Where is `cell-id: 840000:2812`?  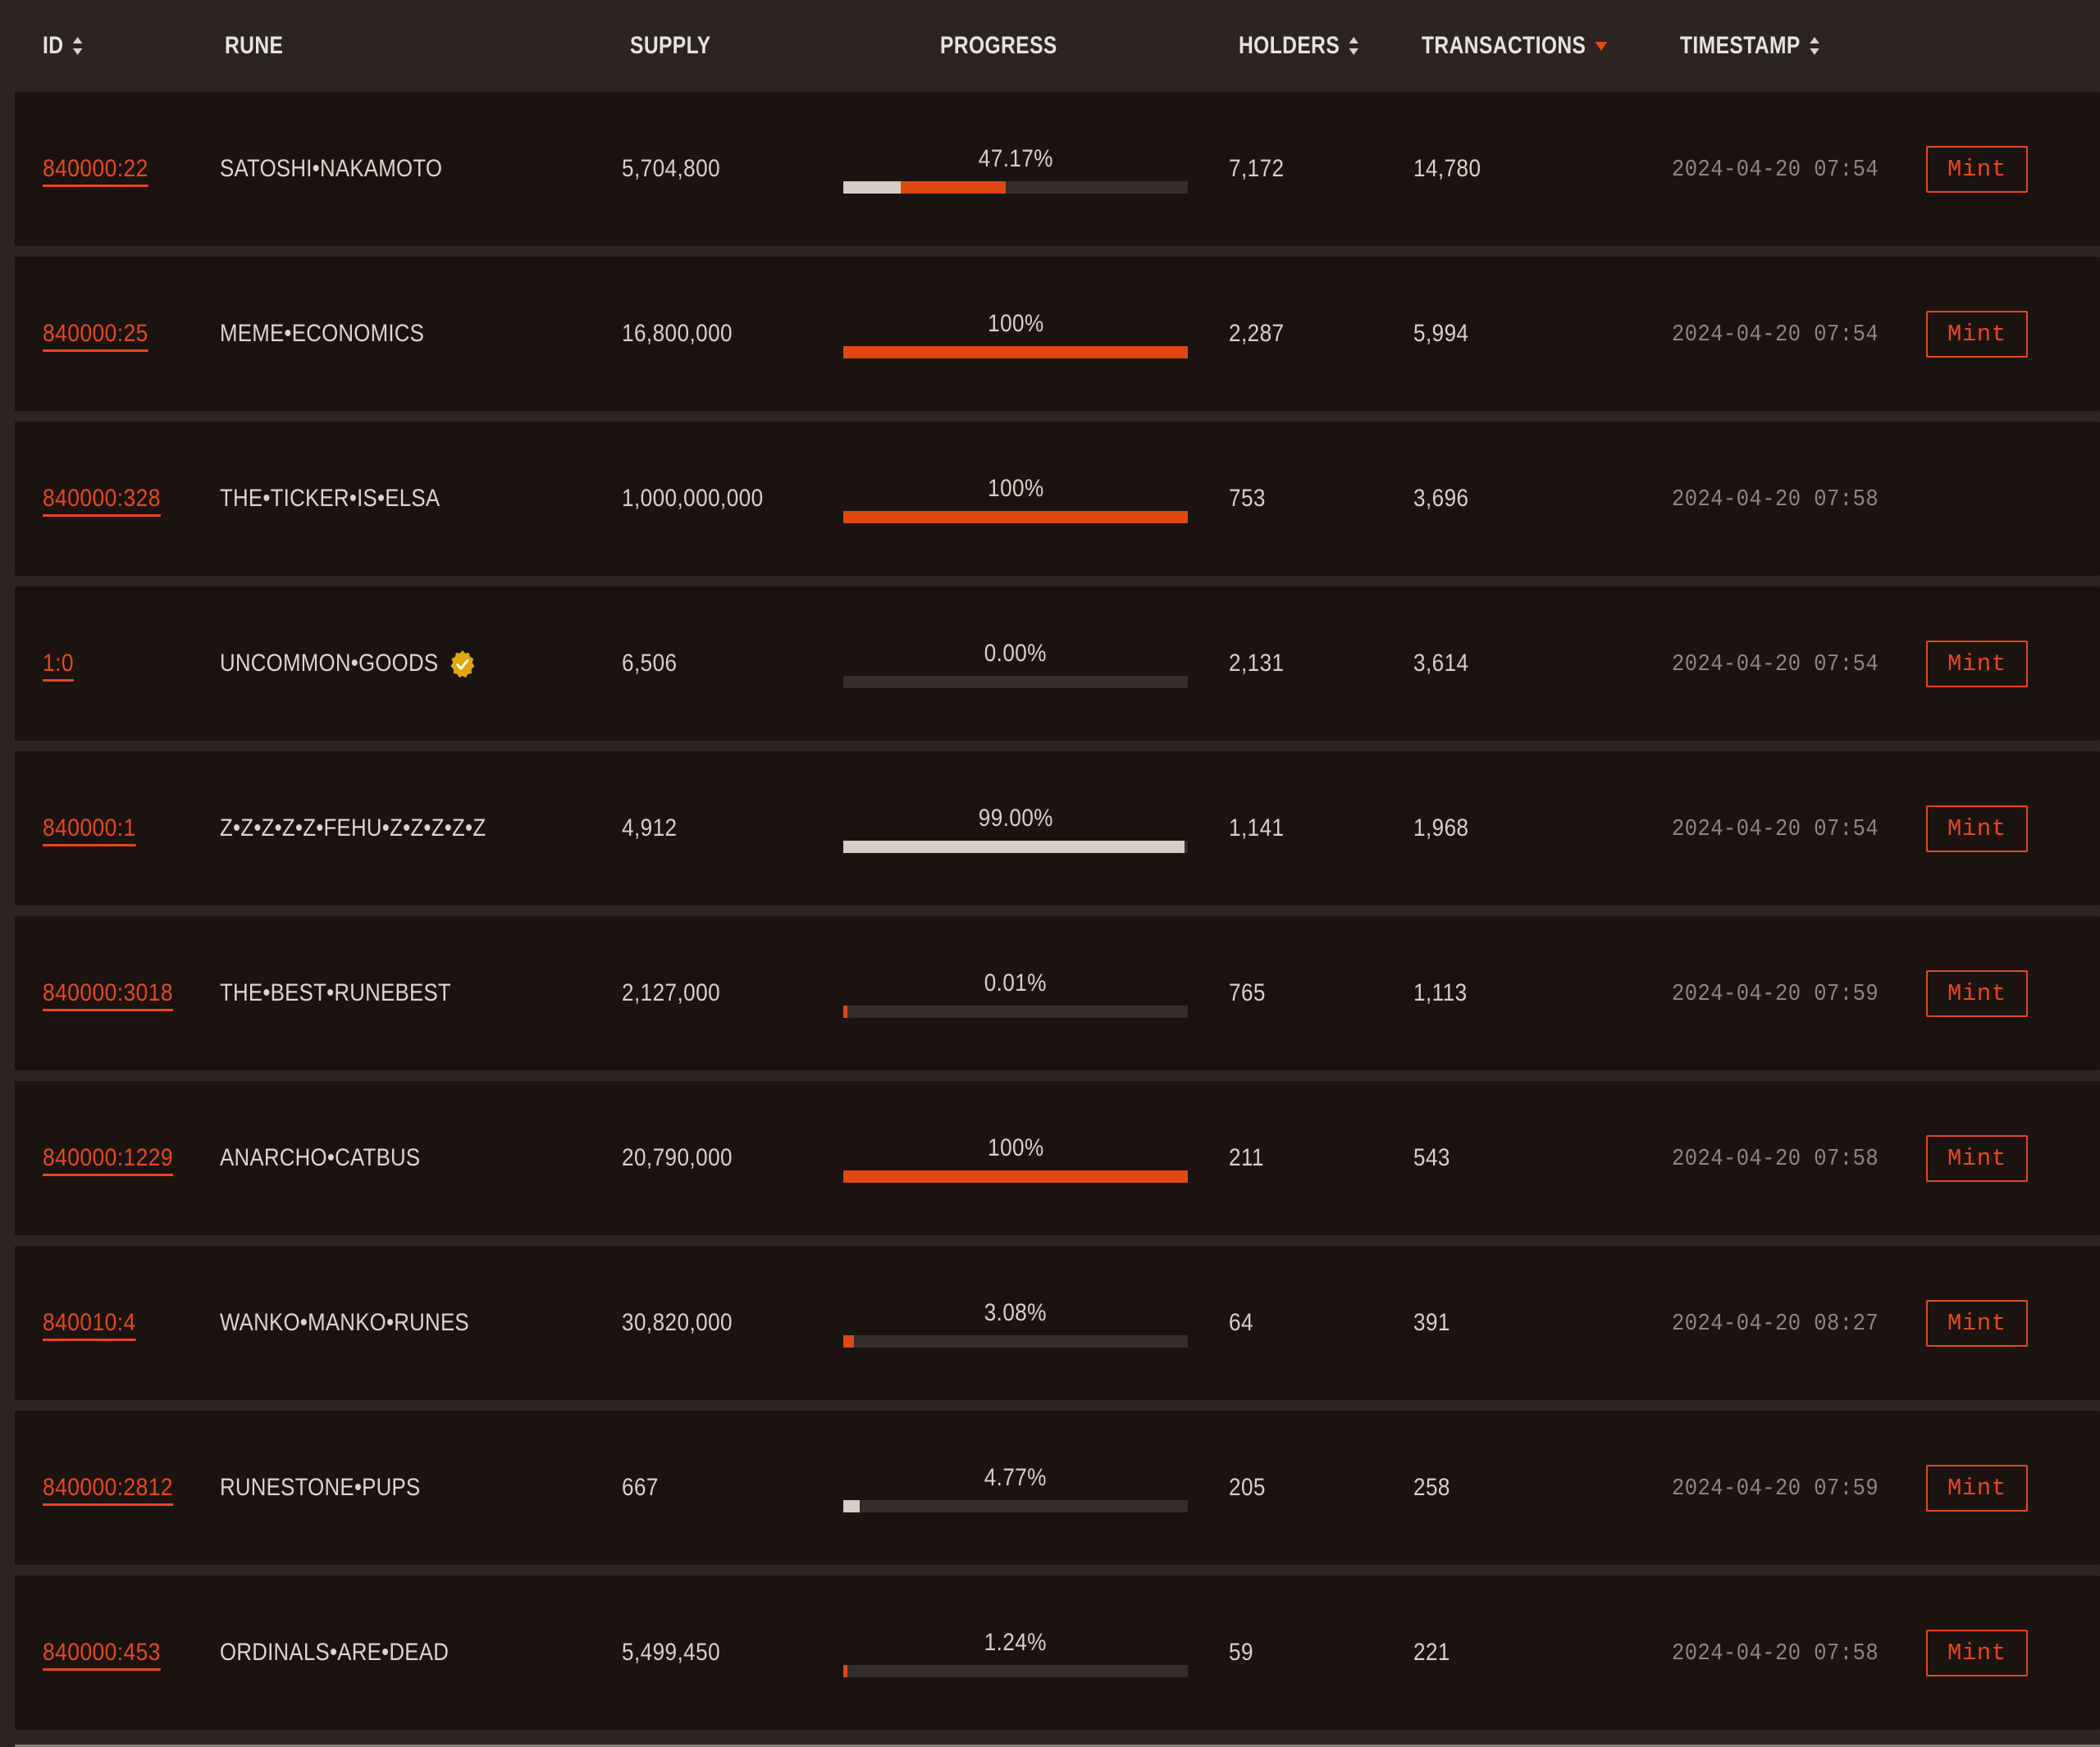
cell-id: 840000:2812 is located at coordinates (117, 1488).